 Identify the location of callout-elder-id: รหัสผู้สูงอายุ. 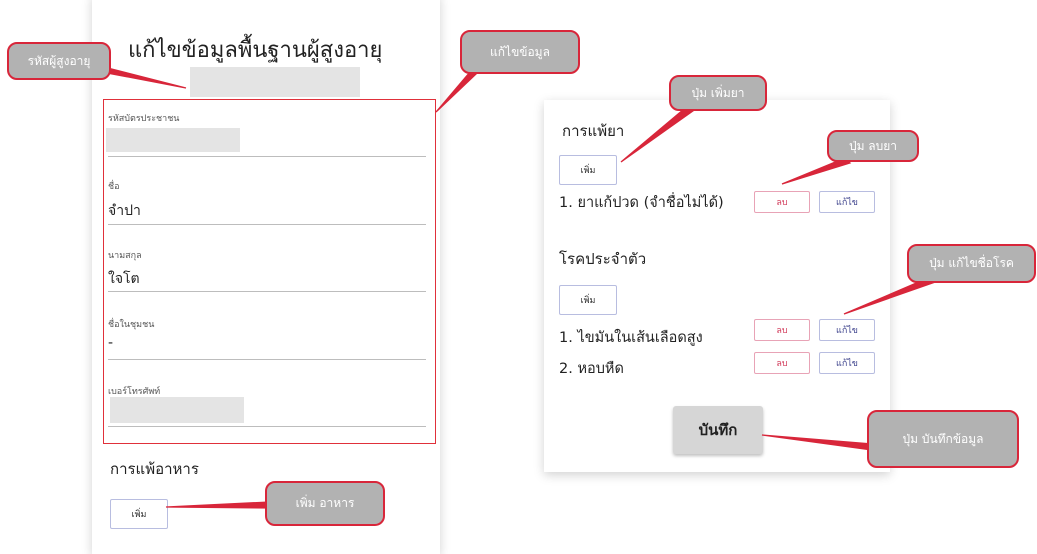
(59, 61).